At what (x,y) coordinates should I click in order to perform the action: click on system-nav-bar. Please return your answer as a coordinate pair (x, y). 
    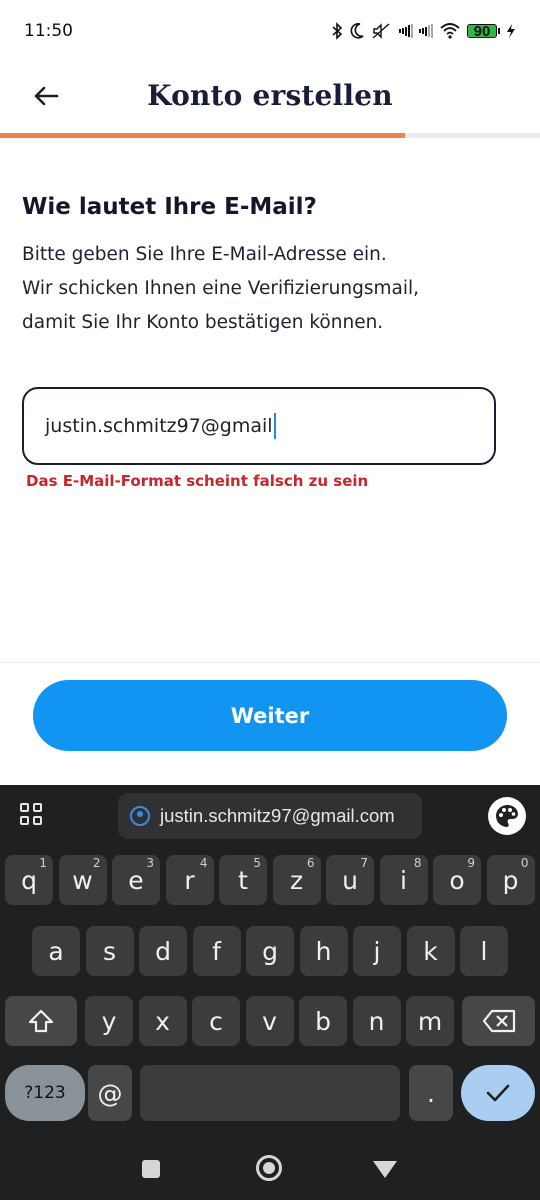
    Looking at the image, I should click on (270, 1170).